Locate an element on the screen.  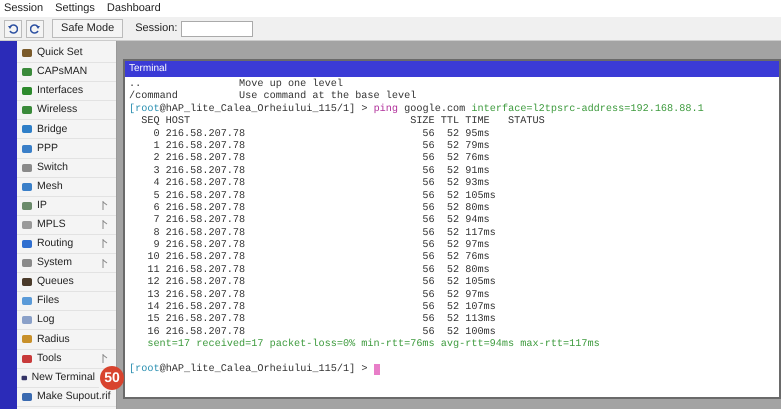
table-cell-text: 91ms is located at coordinates (478, 172).